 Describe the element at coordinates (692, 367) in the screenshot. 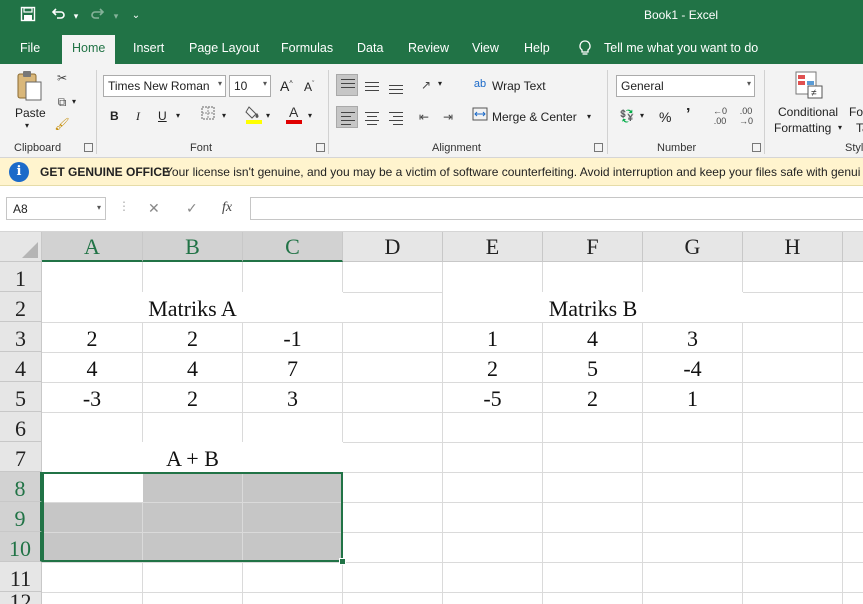

I see `matrix-b-cell: -4` at that location.